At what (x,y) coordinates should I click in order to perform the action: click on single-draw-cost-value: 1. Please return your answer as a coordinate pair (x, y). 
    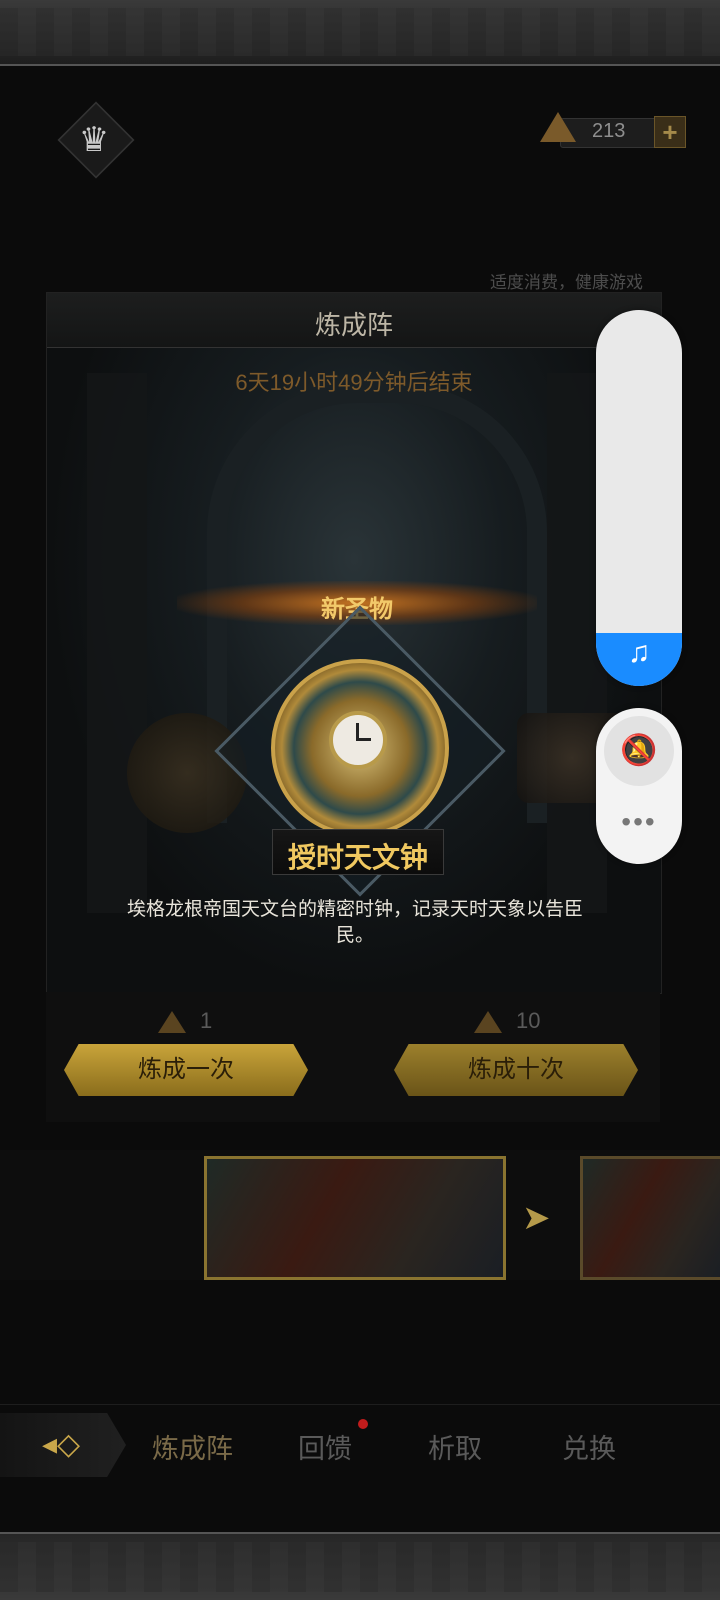
    Looking at the image, I should click on (206, 1020).